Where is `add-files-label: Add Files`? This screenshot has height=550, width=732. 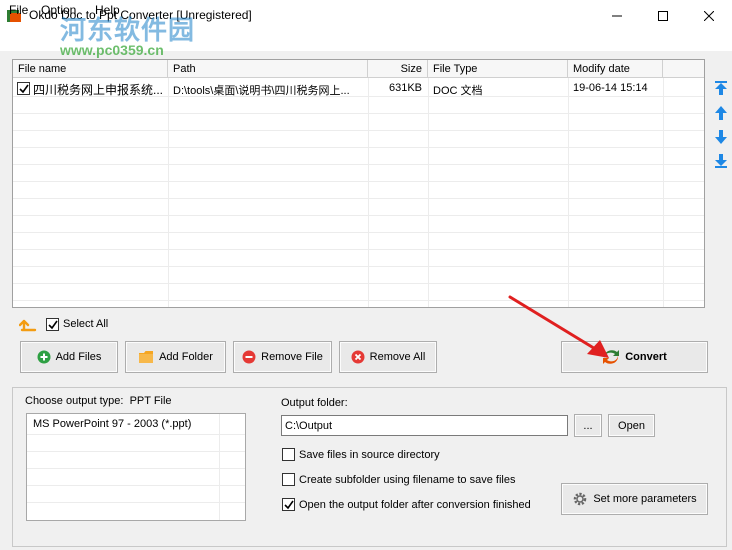
add-files-label: Add Files is located at coordinates (78, 357).